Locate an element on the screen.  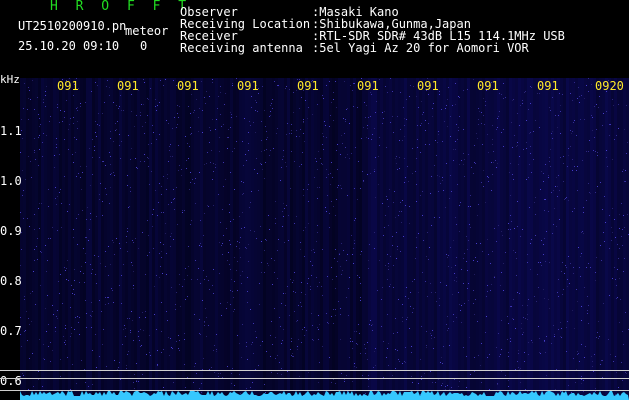
info-antenna-label: Receiving antenna is located at coordinates (241, 48).